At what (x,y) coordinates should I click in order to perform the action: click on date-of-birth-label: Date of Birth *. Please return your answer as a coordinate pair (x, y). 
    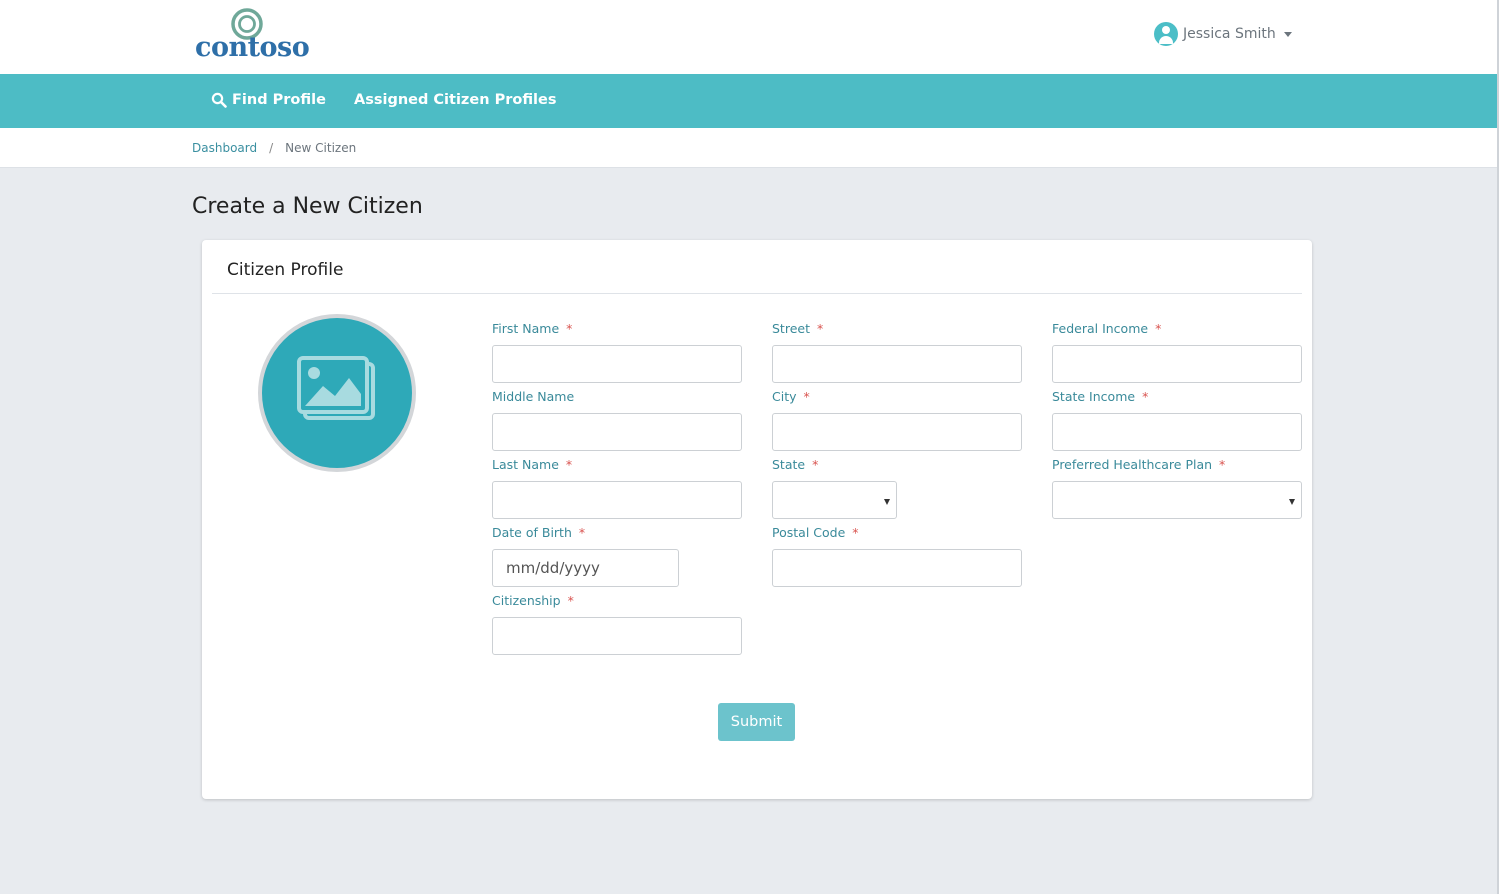
    Looking at the image, I should click on (538, 532).